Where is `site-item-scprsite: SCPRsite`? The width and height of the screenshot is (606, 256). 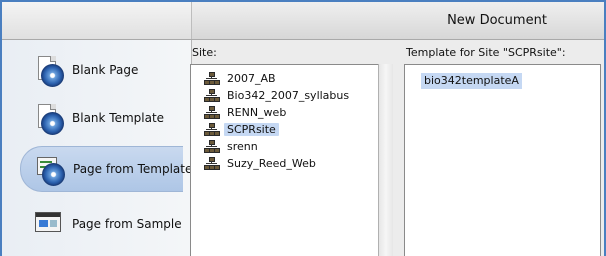 site-item-scprsite: SCPRsite is located at coordinates (241, 129).